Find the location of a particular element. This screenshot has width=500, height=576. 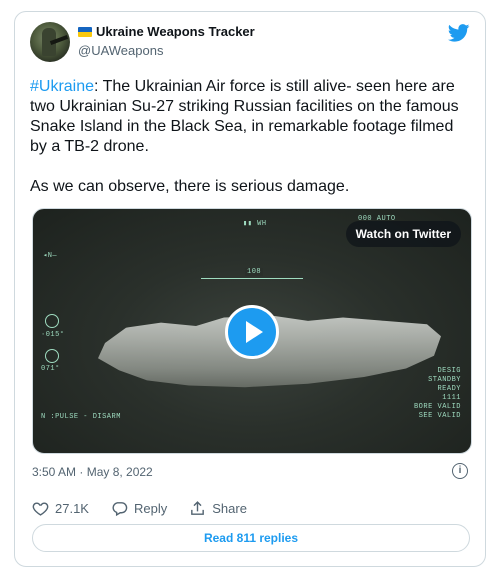

hud-pulse: N :PULSE - DISARM is located at coordinates (81, 417).